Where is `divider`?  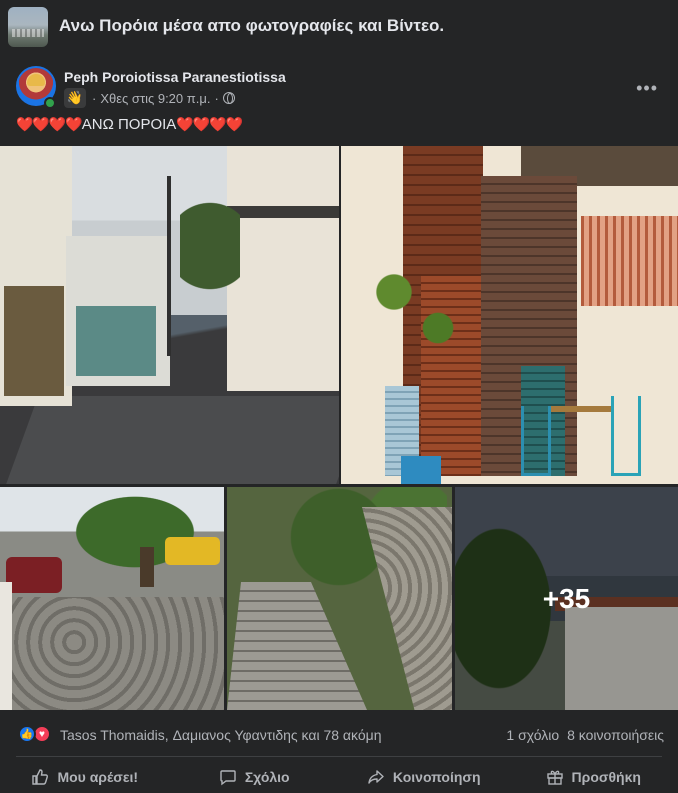
divider is located at coordinates (339, 756).